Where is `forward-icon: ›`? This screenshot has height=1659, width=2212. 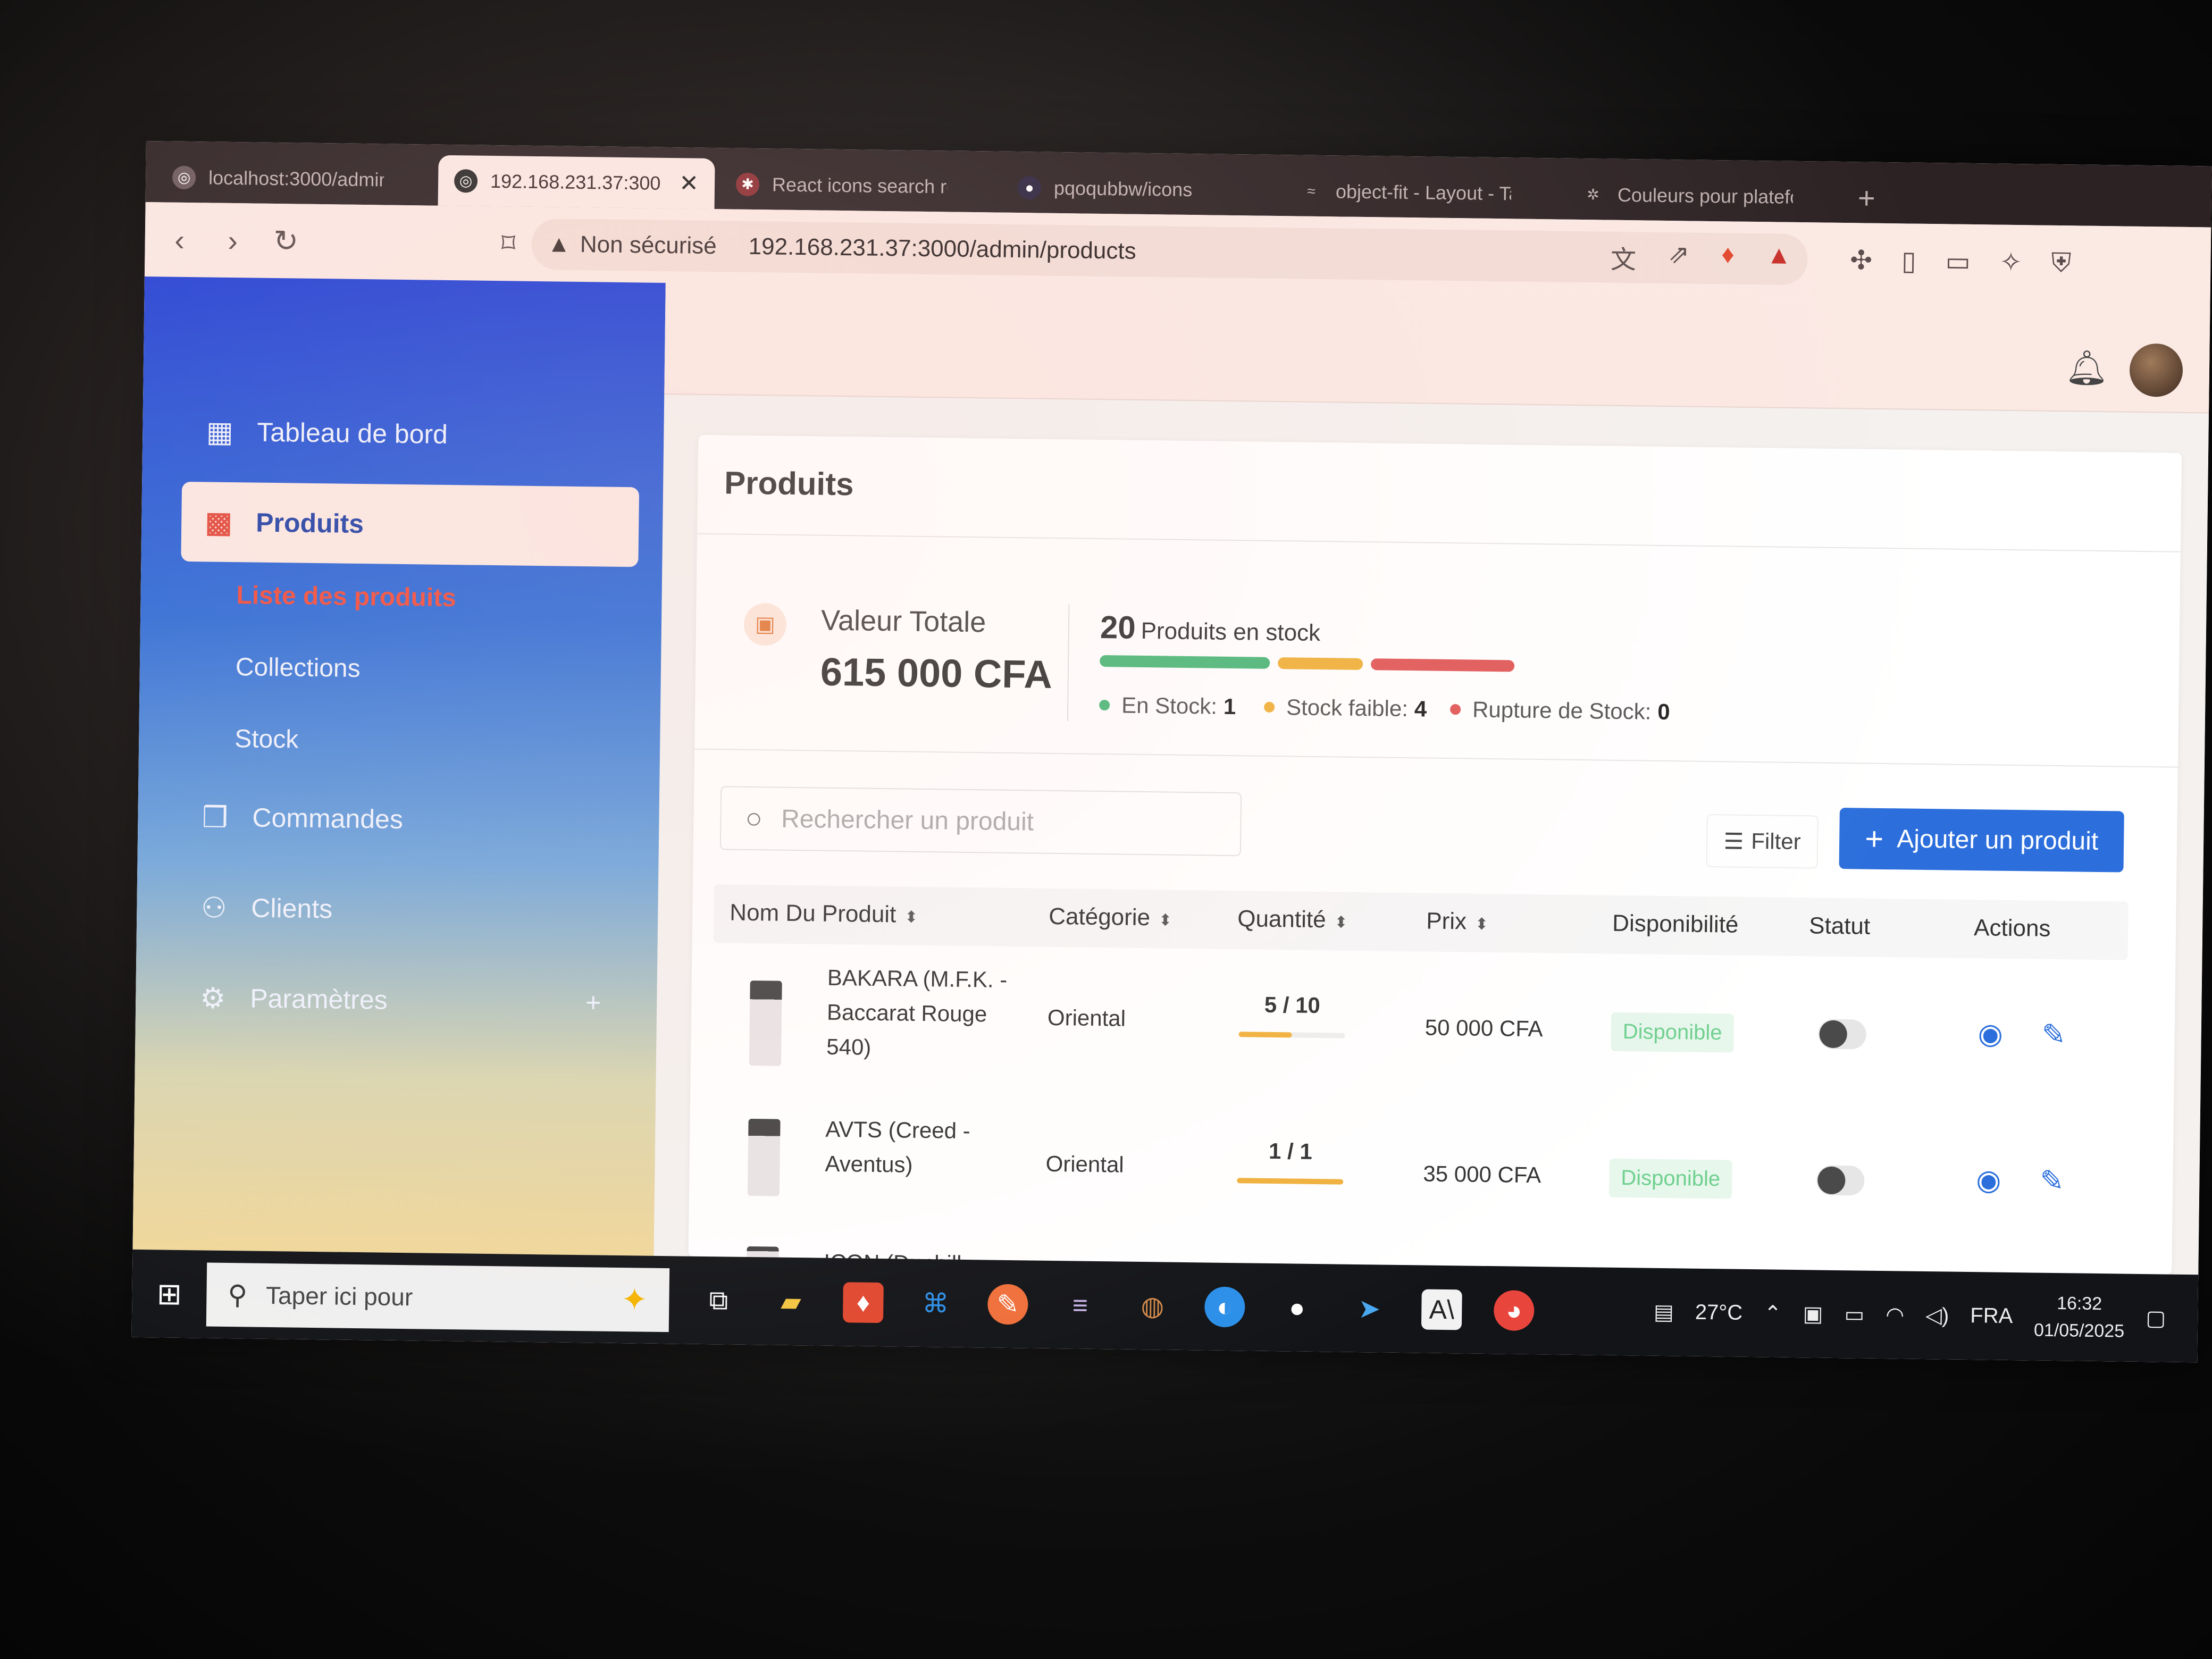
forward-icon: › is located at coordinates (232, 240).